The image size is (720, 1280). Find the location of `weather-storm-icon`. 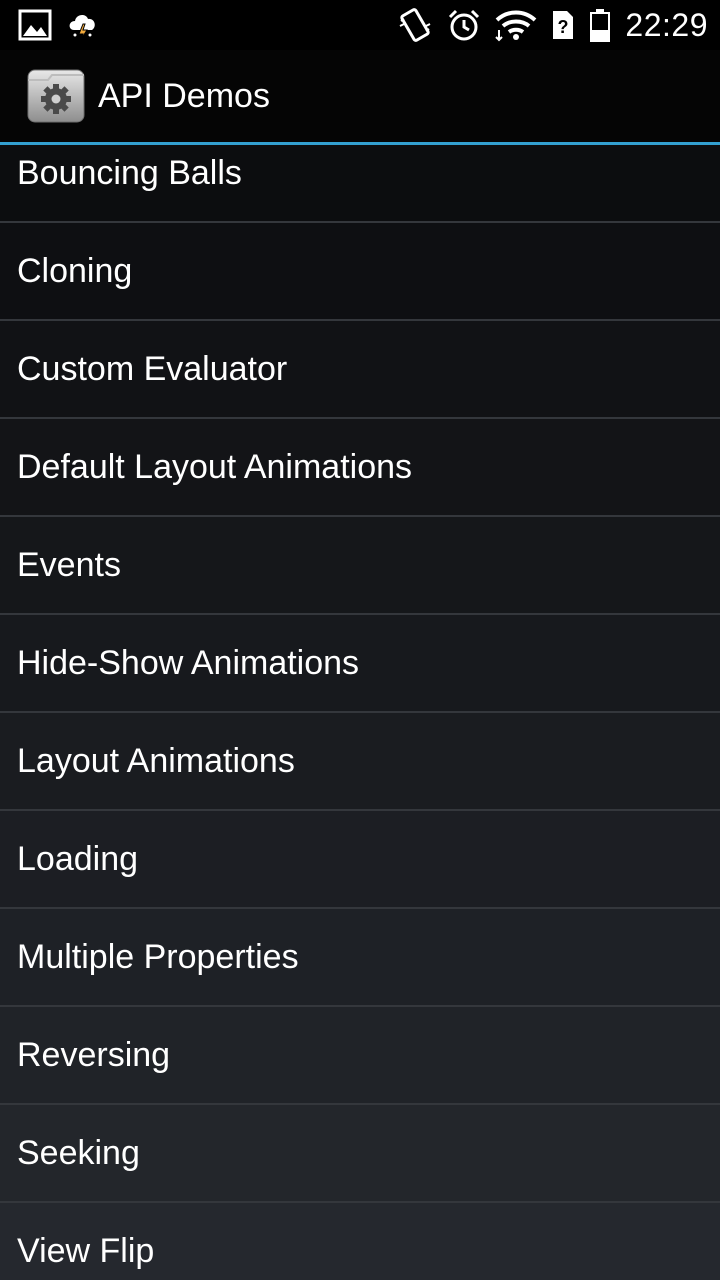

weather-storm-icon is located at coordinates (83, 25).